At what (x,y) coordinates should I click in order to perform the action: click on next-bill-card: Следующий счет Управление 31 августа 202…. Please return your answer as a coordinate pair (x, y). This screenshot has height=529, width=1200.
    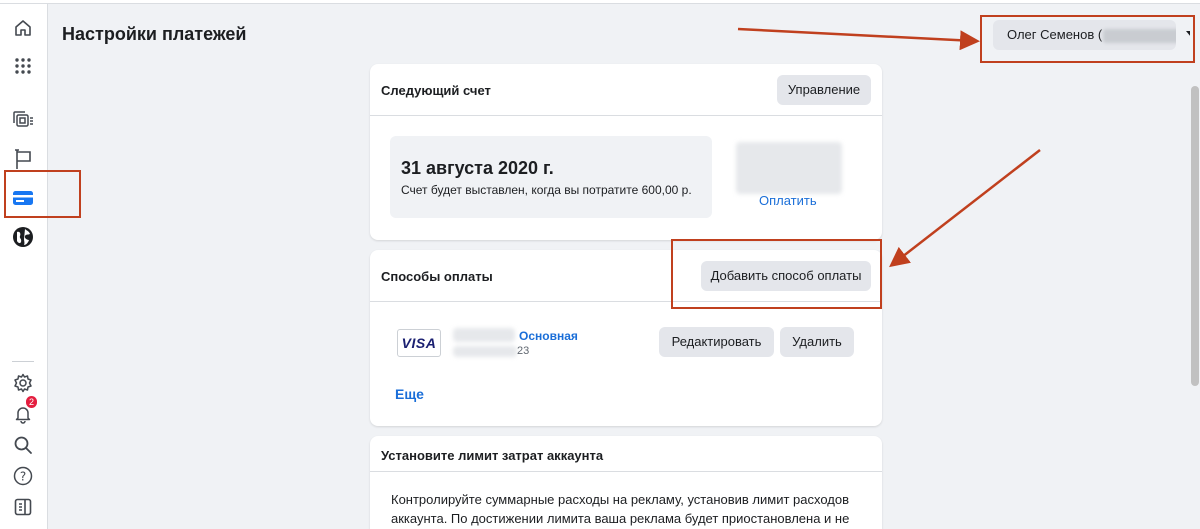
    Looking at the image, I should click on (626, 152).